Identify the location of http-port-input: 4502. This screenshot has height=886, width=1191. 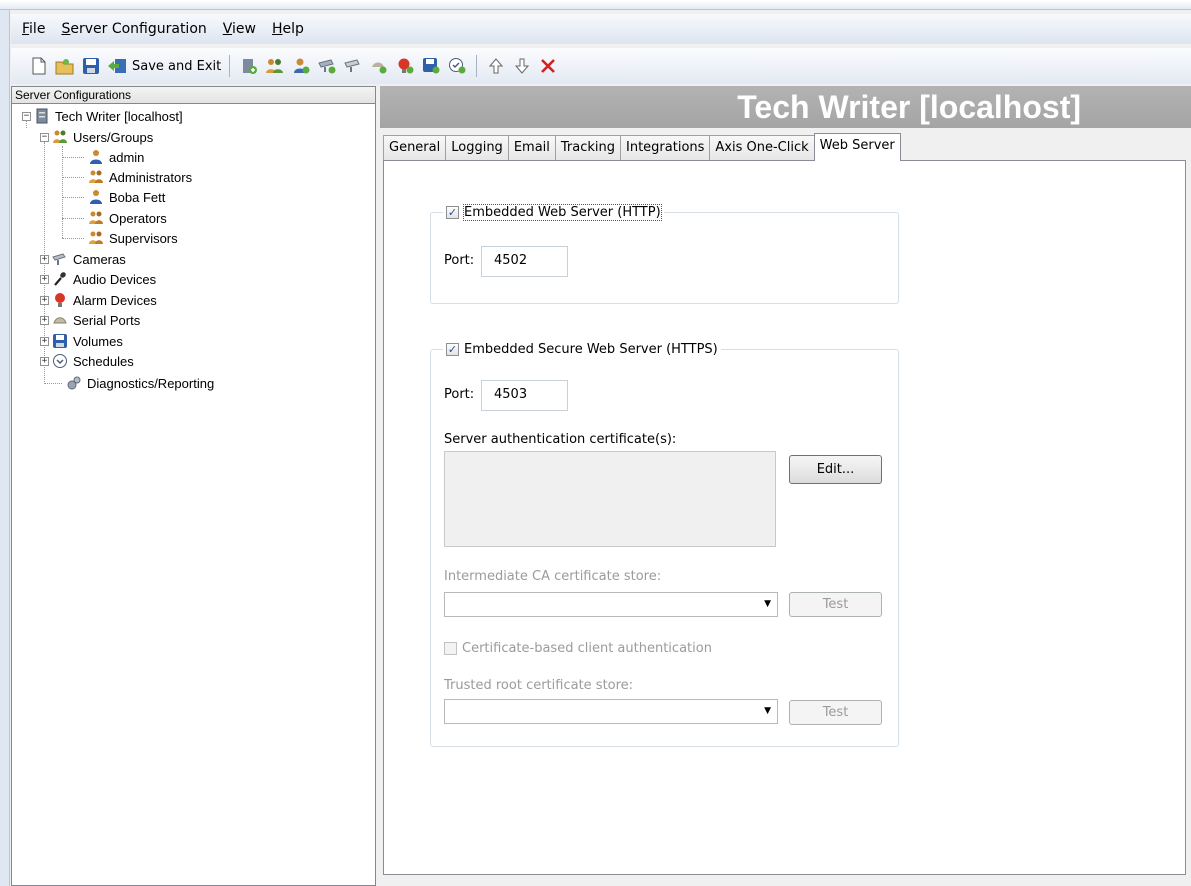
(524, 261).